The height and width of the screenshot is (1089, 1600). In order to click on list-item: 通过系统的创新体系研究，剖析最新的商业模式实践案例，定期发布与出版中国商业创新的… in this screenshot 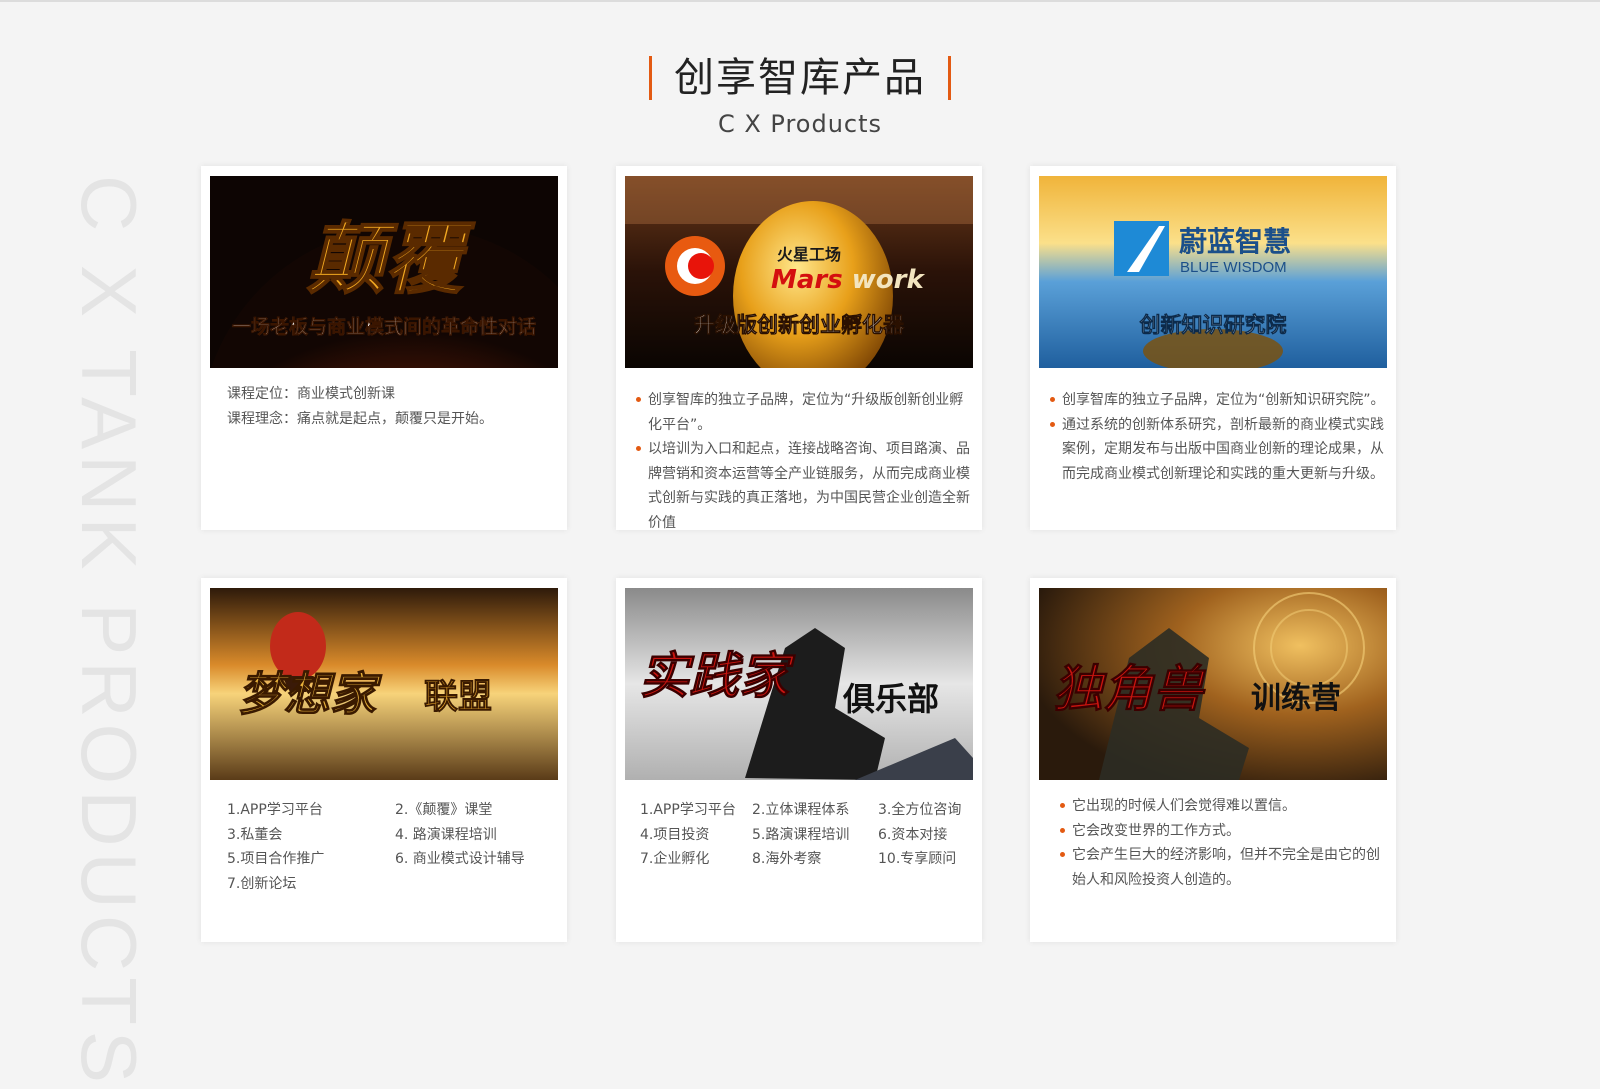, I will do `click(1218, 450)`.